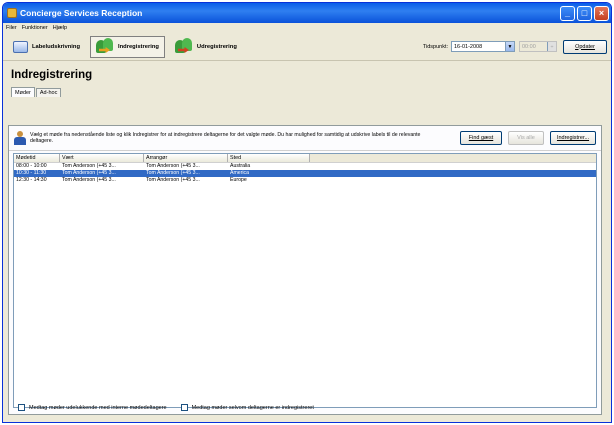  Describe the element at coordinates (11, 28) in the screenshot. I see `menu-filer: Filer` at that location.